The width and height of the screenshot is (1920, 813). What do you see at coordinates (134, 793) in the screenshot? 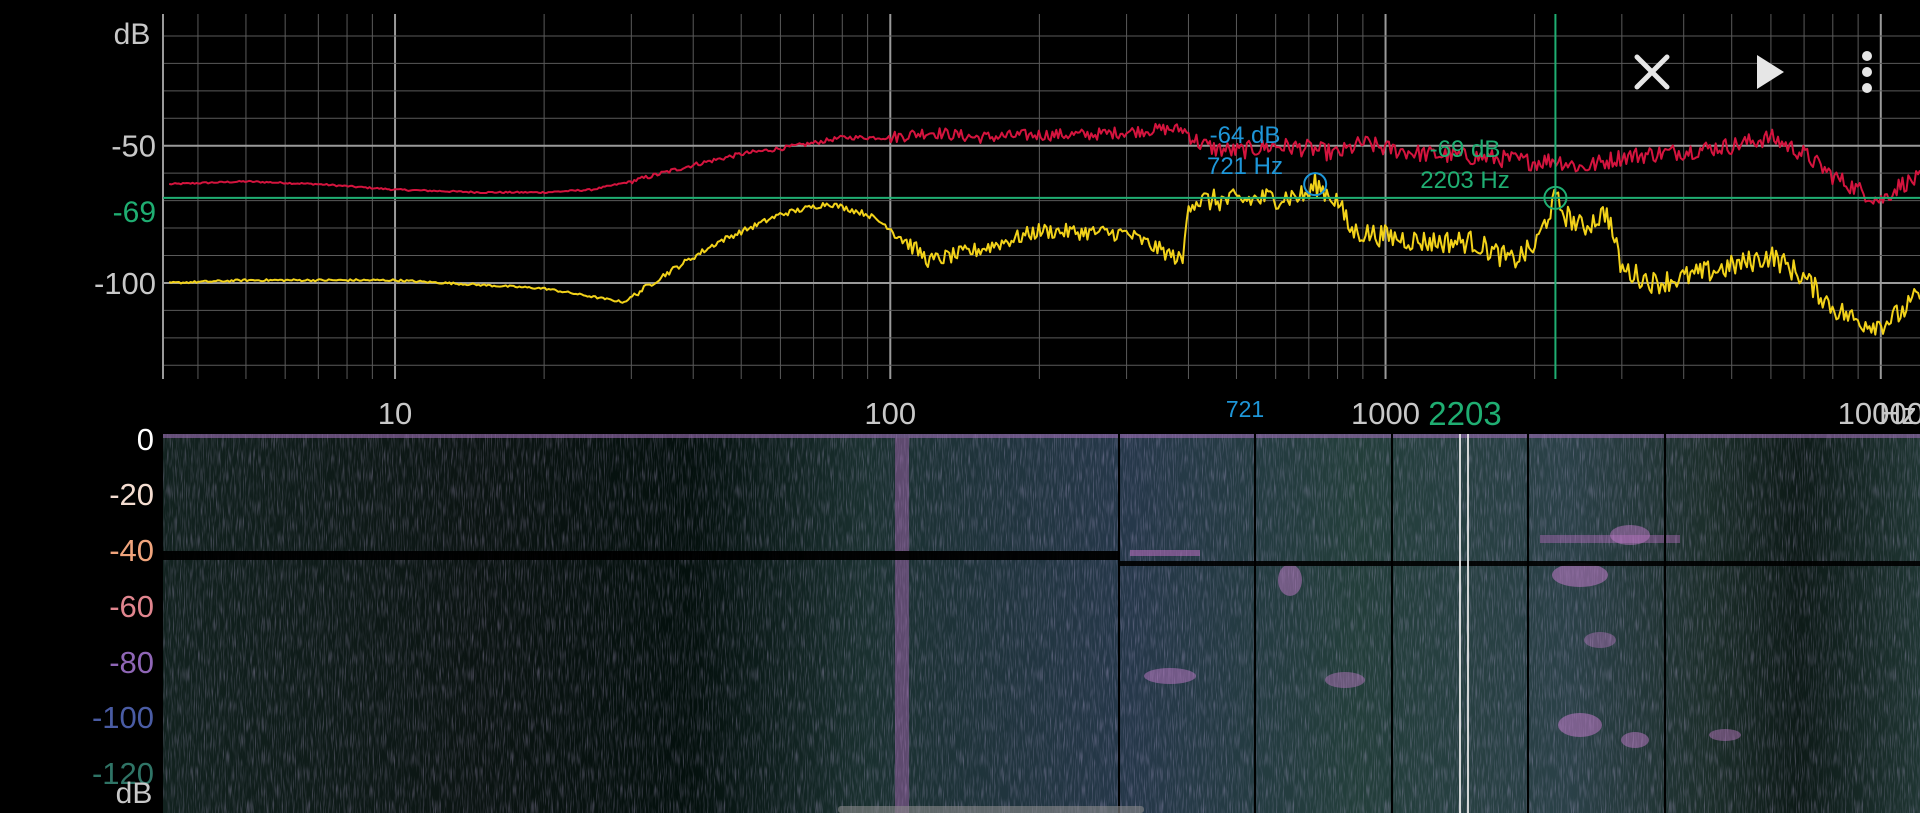
I see `spectrogram-db-unit: dB` at bounding box center [134, 793].